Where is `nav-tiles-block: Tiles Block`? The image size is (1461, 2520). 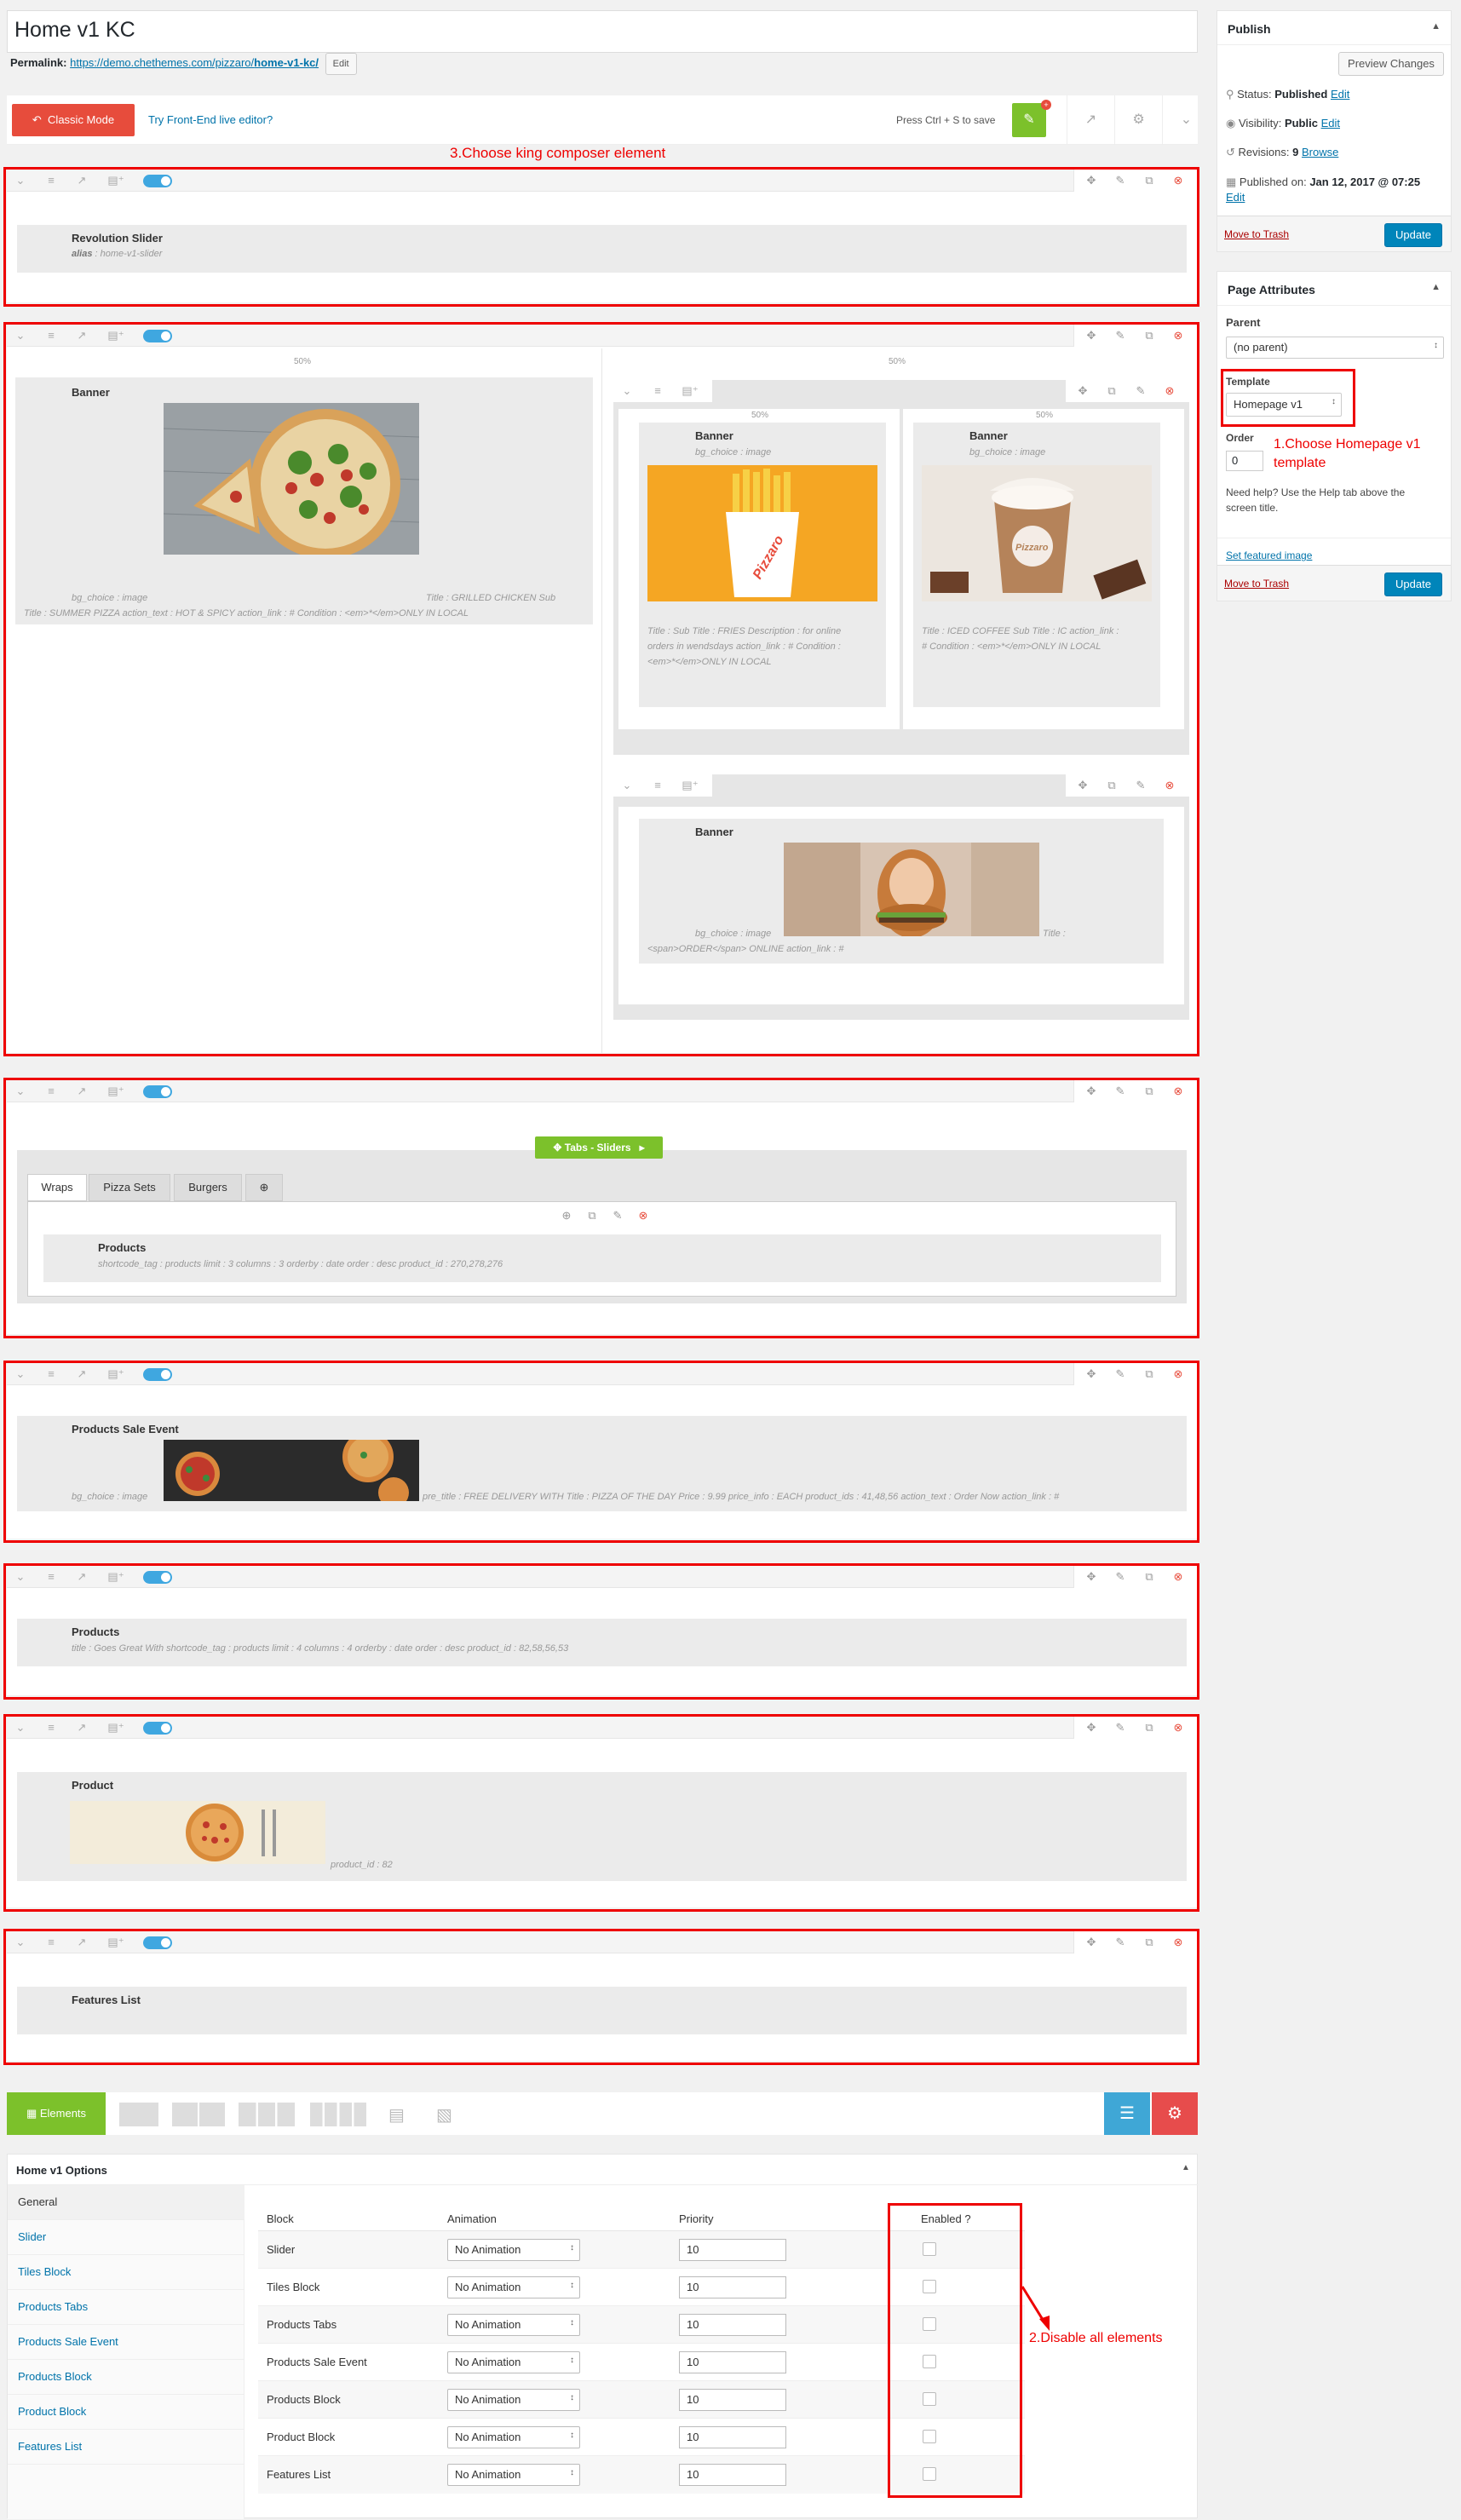
nav-tiles-block: Tiles Block is located at coordinates (126, 2273).